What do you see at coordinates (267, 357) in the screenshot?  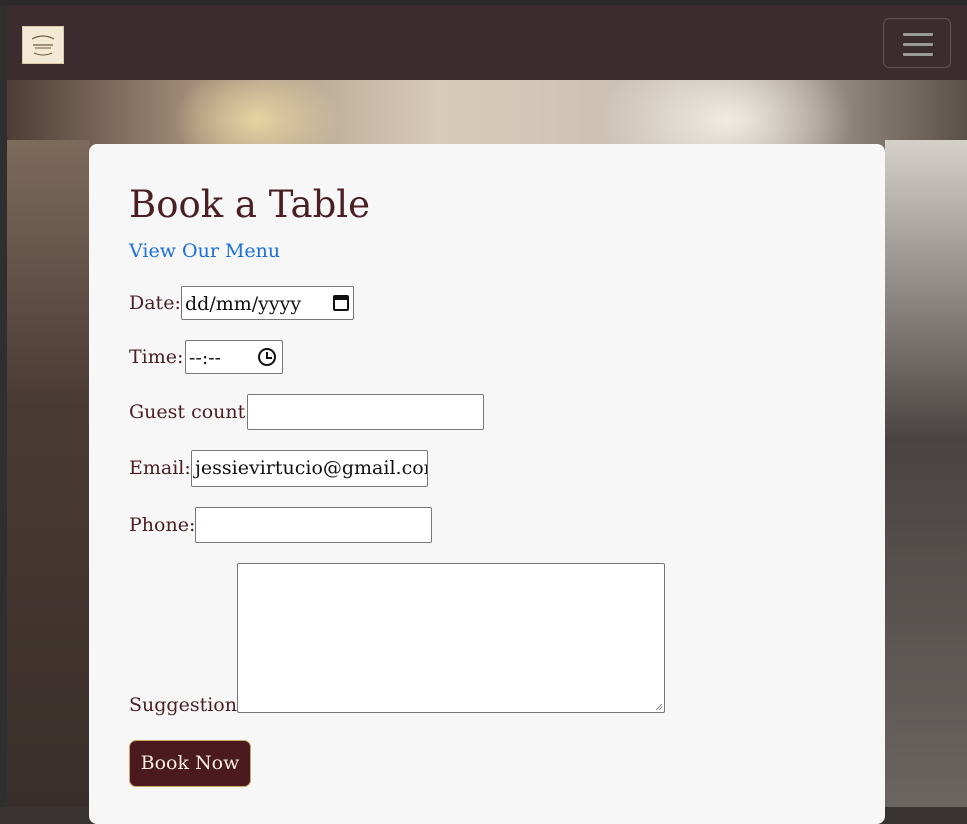 I see `clock-icon` at bounding box center [267, 357].